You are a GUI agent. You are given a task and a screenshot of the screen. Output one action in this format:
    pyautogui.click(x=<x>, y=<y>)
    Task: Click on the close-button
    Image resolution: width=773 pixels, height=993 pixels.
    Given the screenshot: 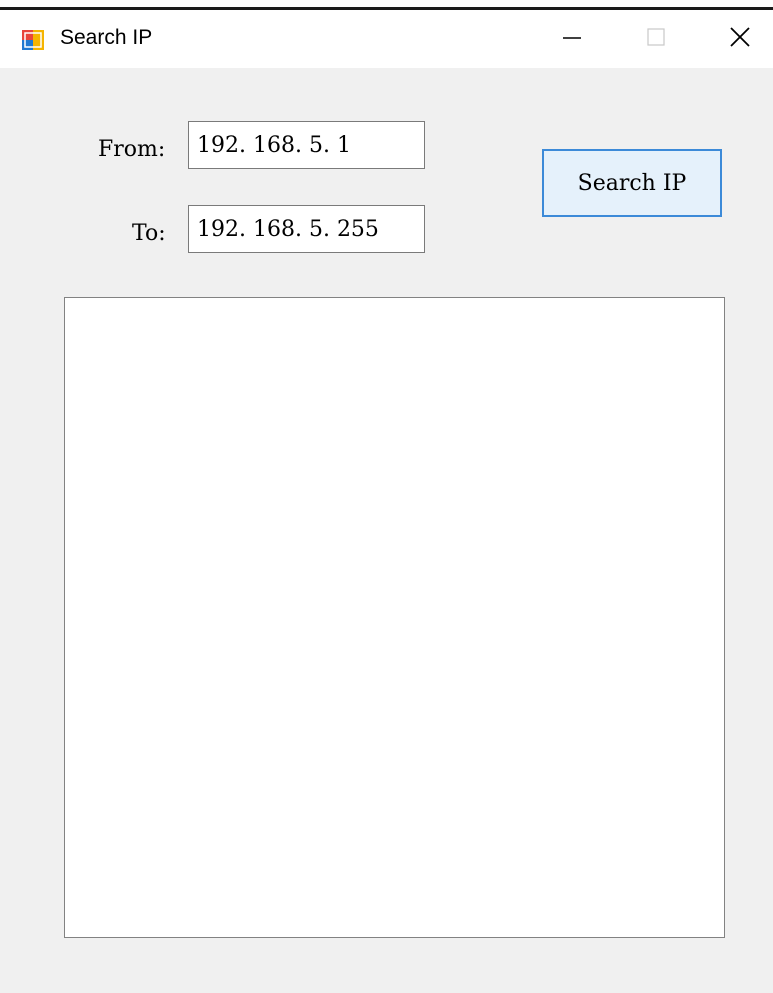 What is the action you would take?
    pyautogui.click(x=740, y=39)
    